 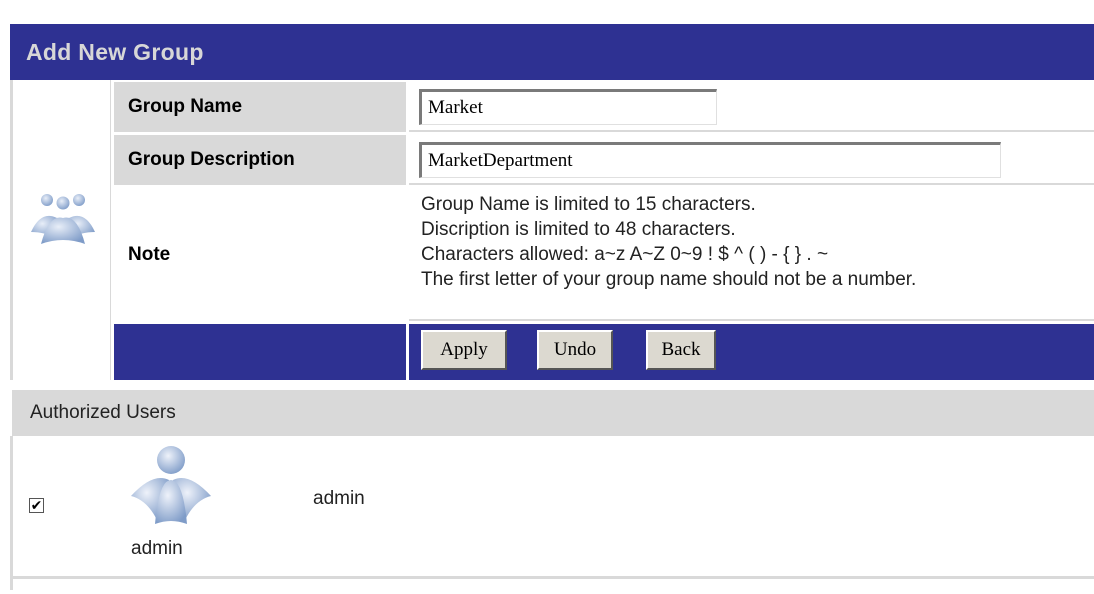 What do you see at coordinates (157, 548) in the screenshot?
I see `user-icon-caption: admin` at bounding box center [157, 548].